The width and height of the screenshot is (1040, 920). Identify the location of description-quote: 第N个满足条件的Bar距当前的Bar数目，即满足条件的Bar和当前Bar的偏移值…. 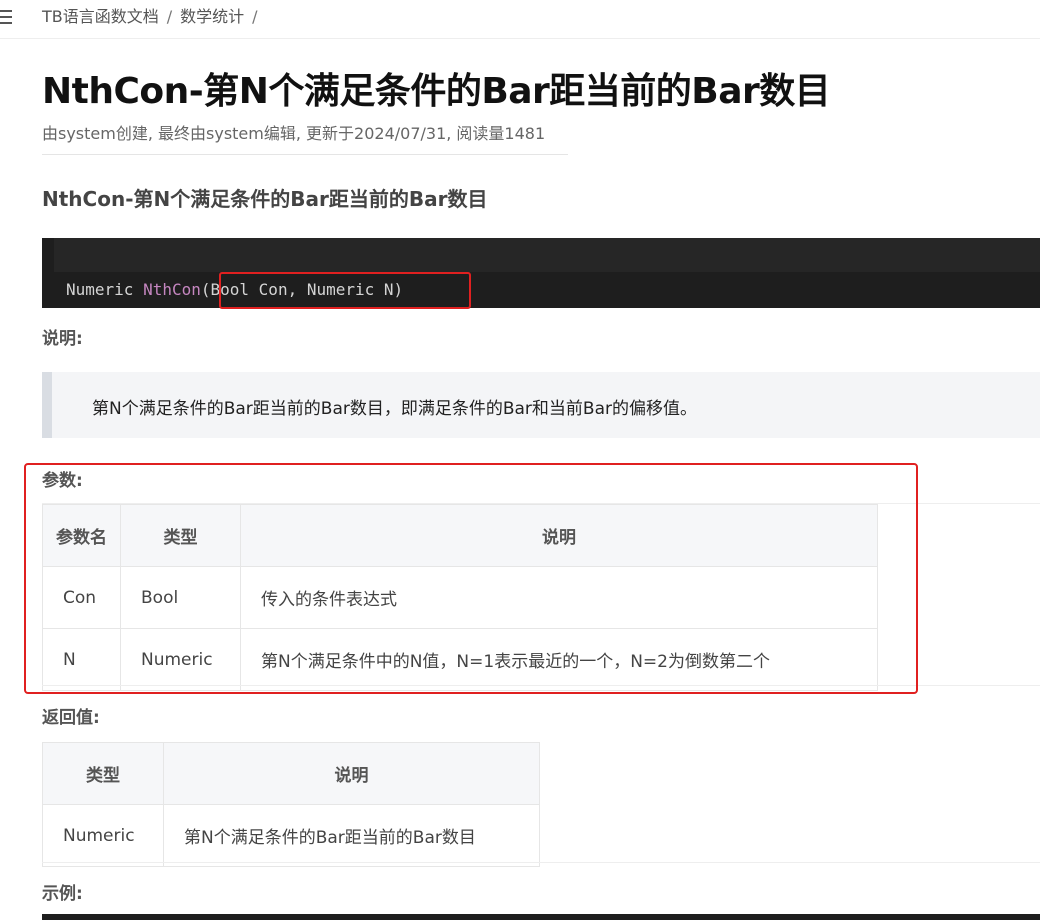
(541, 405).